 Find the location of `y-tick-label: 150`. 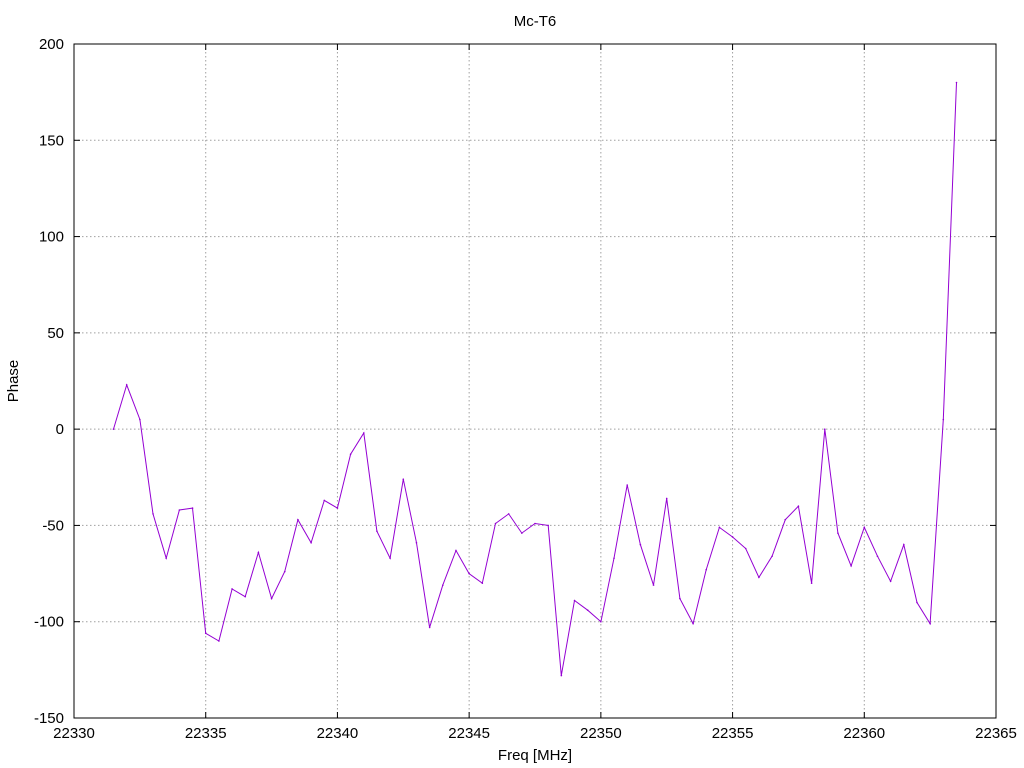

y-tick-label: 150 is located at coordinates (51, 140).